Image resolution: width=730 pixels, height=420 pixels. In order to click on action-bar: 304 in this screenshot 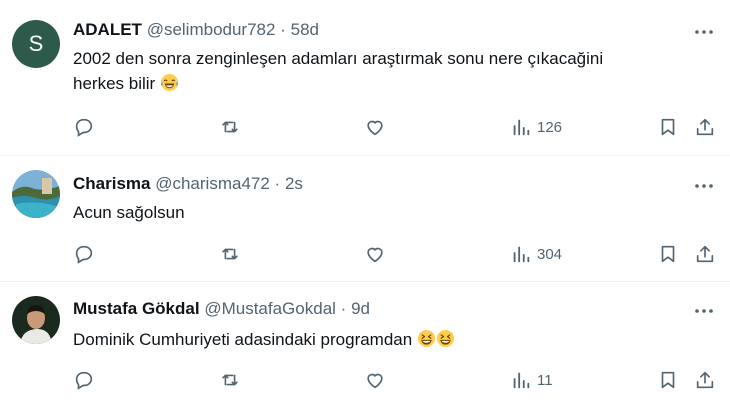, I will do `click(398, 254)`.